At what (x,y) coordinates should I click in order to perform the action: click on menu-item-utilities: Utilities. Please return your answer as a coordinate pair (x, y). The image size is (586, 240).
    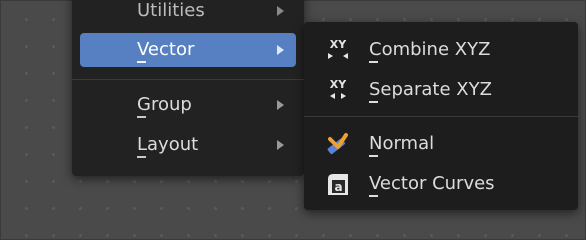
    Looking at the image, I should click on (188, 14).